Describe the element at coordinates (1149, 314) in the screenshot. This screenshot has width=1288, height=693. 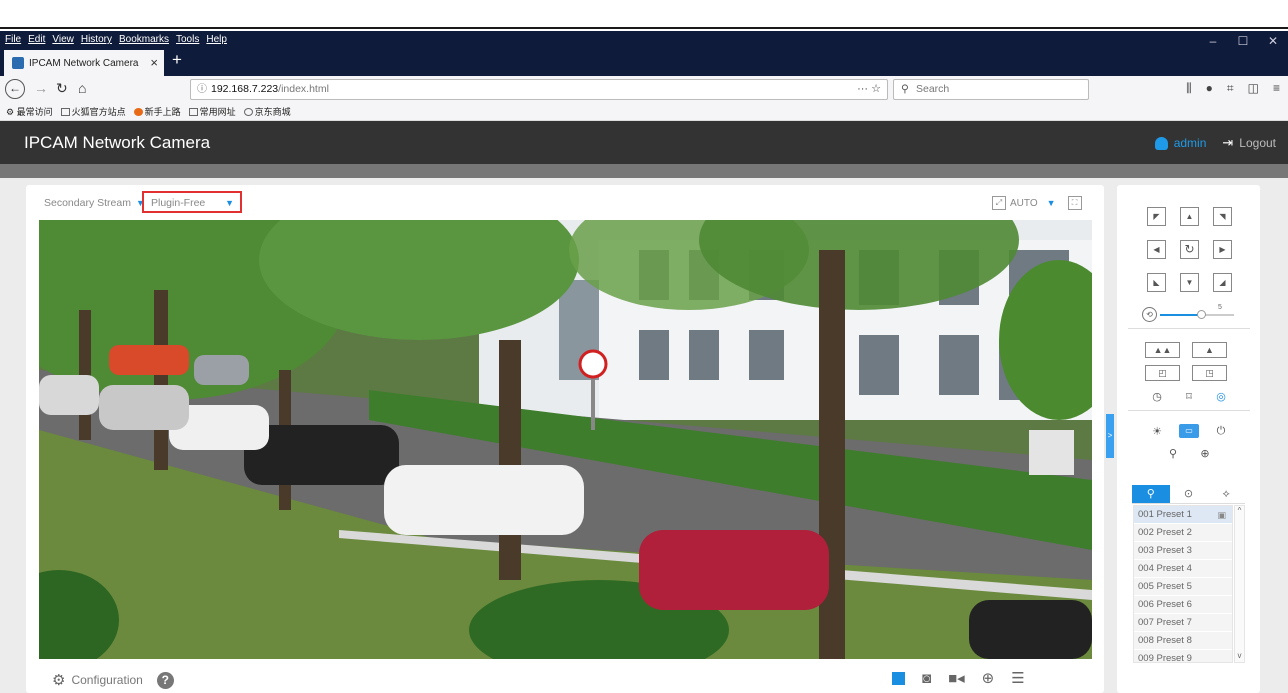
I see `speed-icon: ⟲` at that location.